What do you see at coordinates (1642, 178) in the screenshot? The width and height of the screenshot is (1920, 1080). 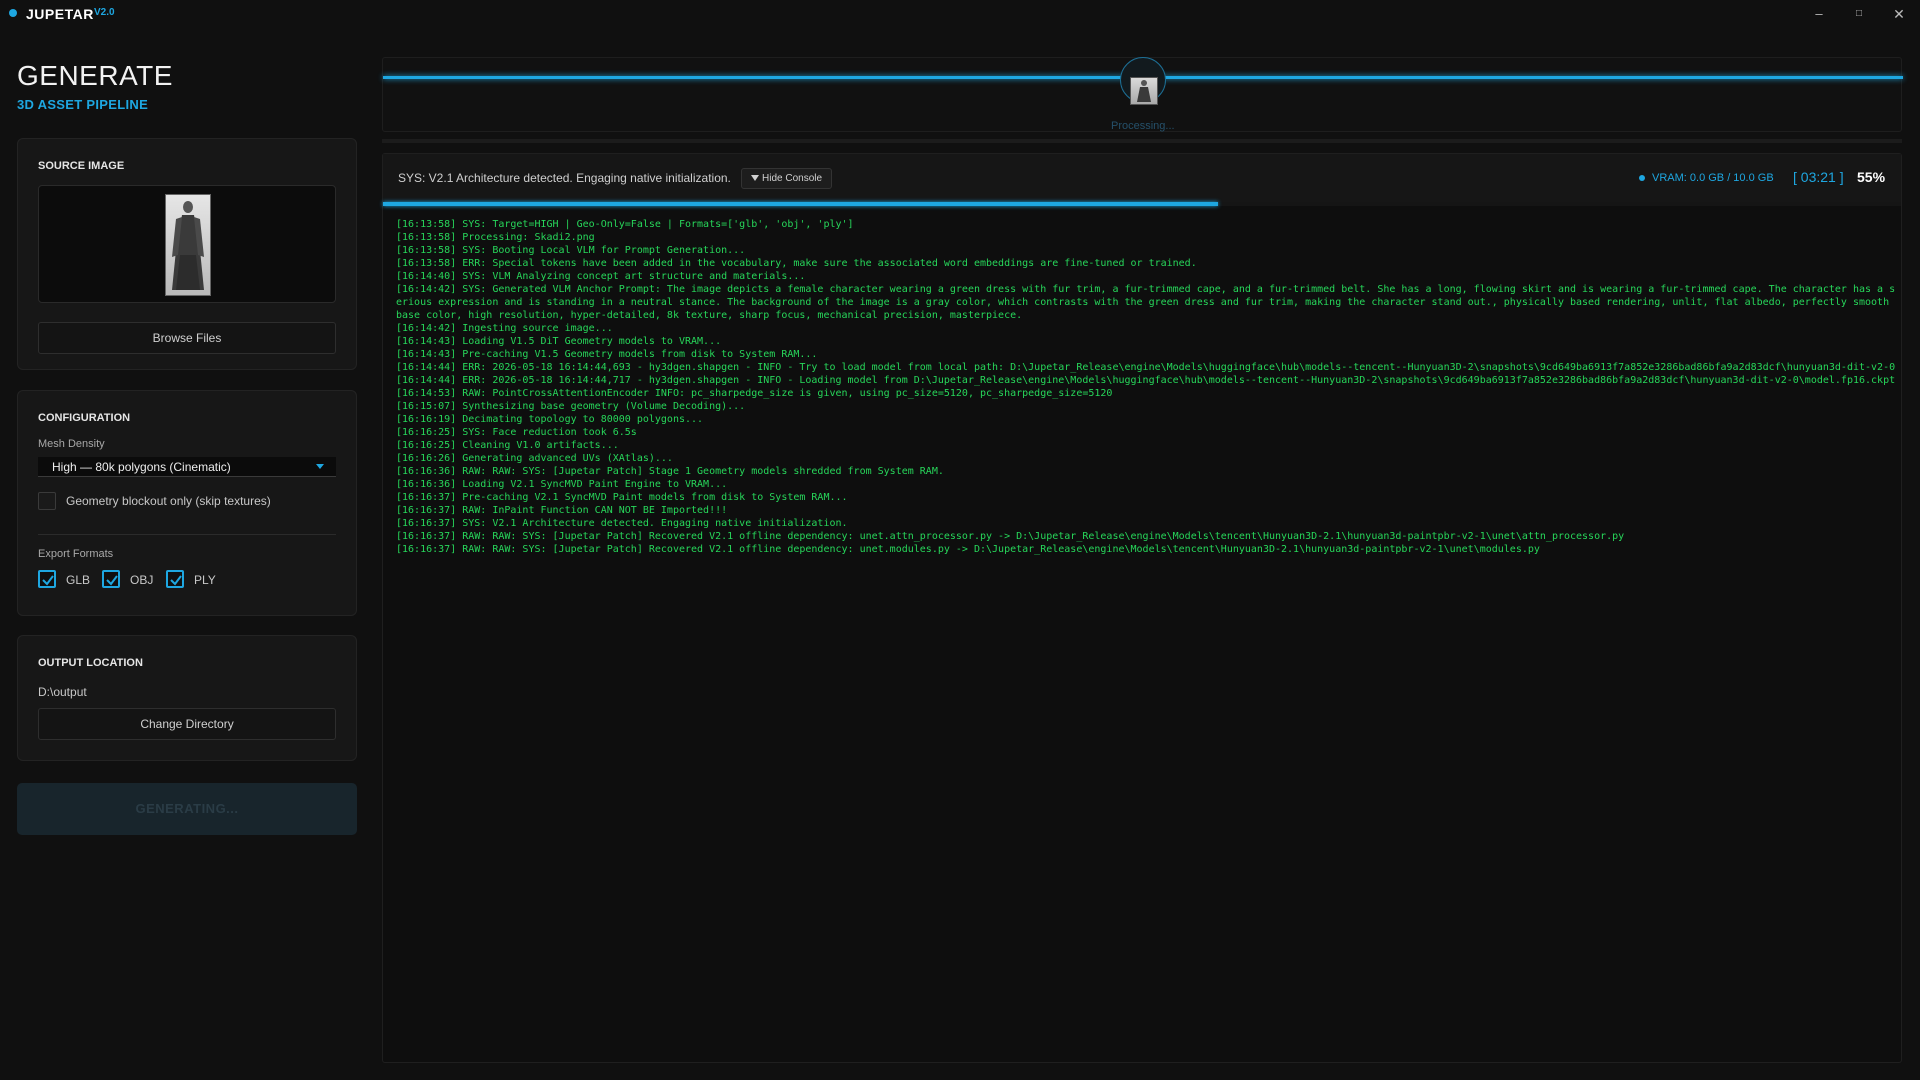 I see `vram-indicator-icon` at bounding box center [1642, 178].